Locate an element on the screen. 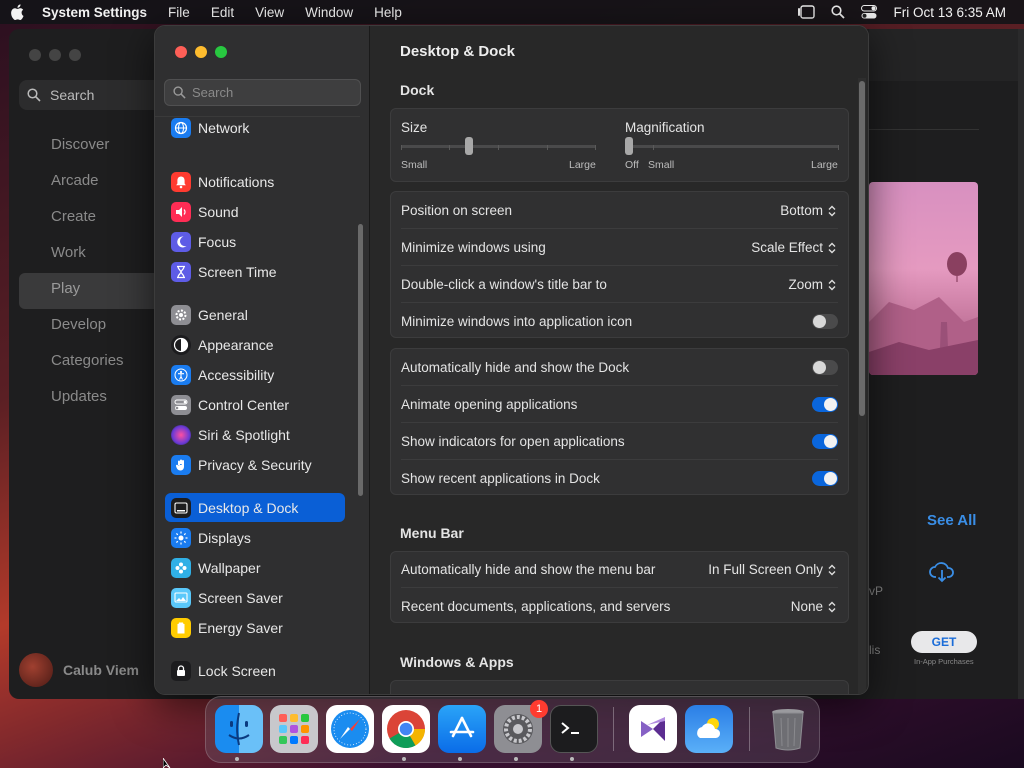  popup-value: Scale Effect is located at coordinates (787, 247).